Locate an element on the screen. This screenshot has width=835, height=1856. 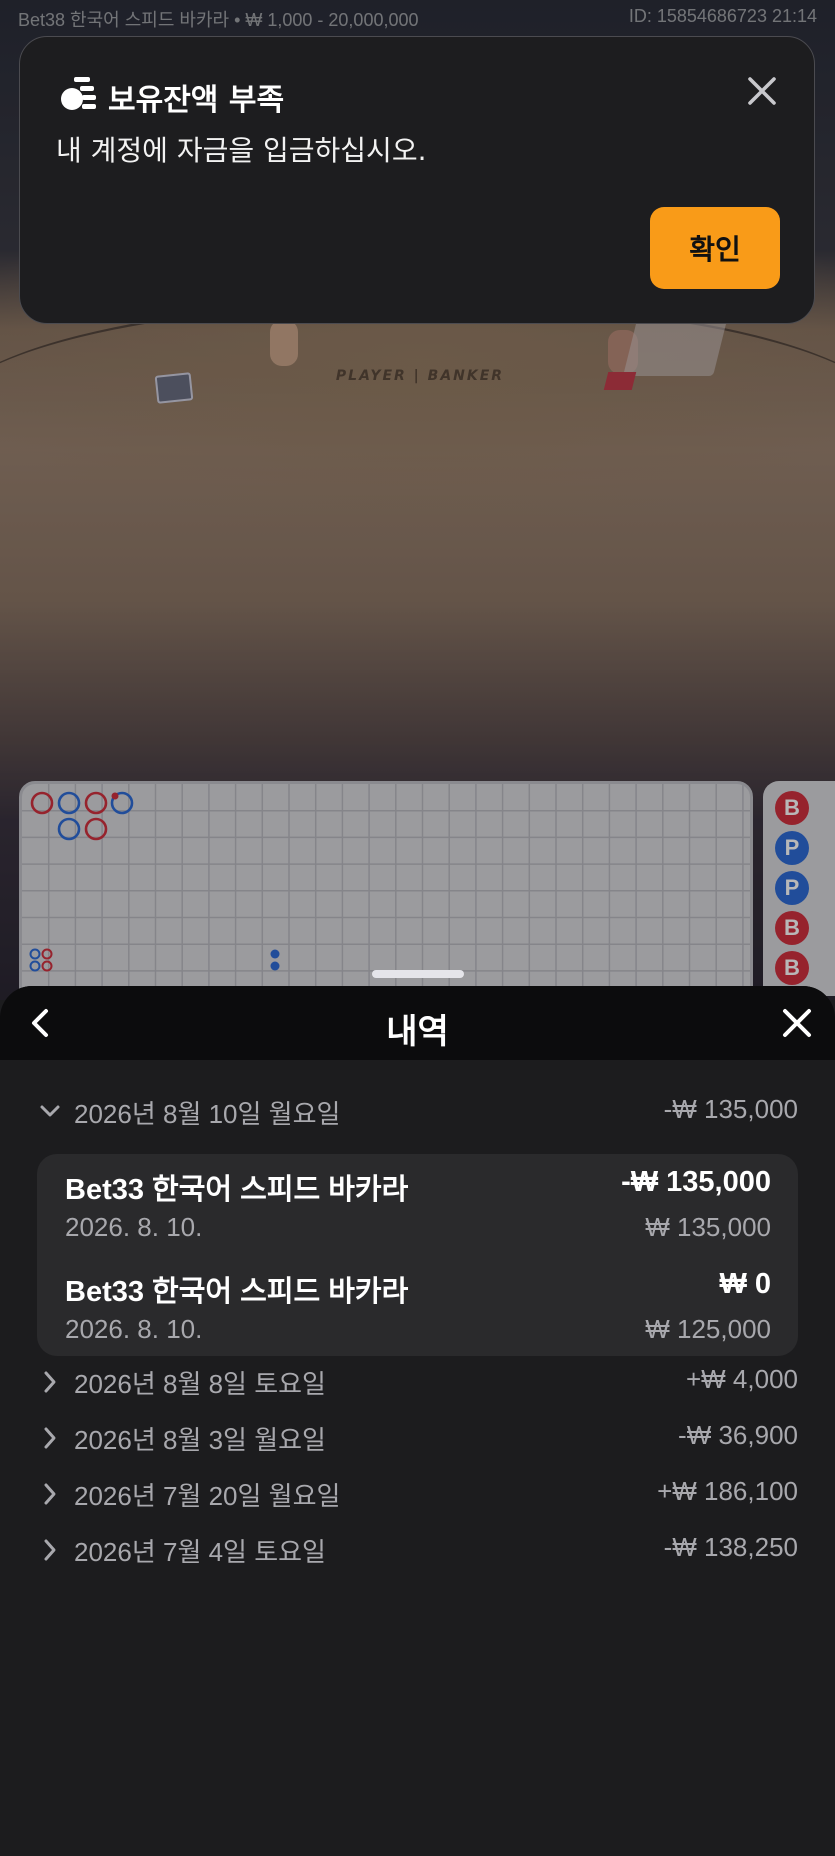
insufficient-balance-dialog: 보유잔액 부족 내 계정에 자금을 입금하십시오. 확인 is located at coordinates (417, 180).